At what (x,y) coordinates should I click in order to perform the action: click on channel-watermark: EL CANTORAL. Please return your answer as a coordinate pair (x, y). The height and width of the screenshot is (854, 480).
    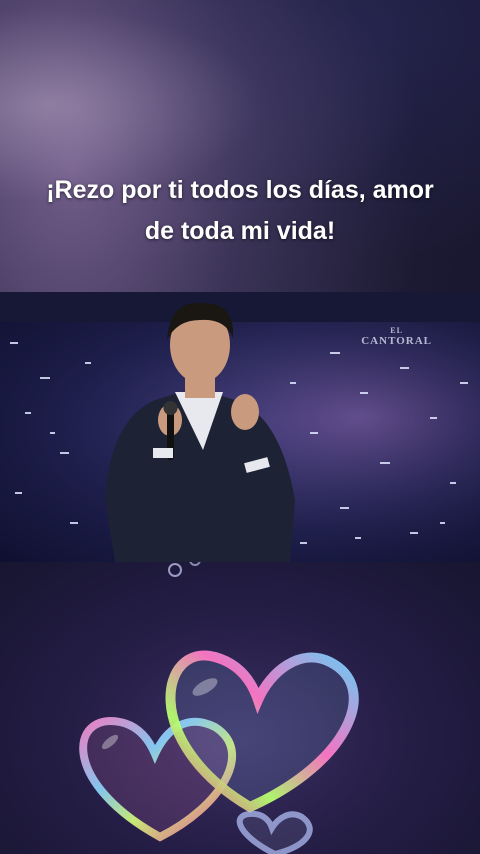
    Looking at the image, I should click on (396, 336).